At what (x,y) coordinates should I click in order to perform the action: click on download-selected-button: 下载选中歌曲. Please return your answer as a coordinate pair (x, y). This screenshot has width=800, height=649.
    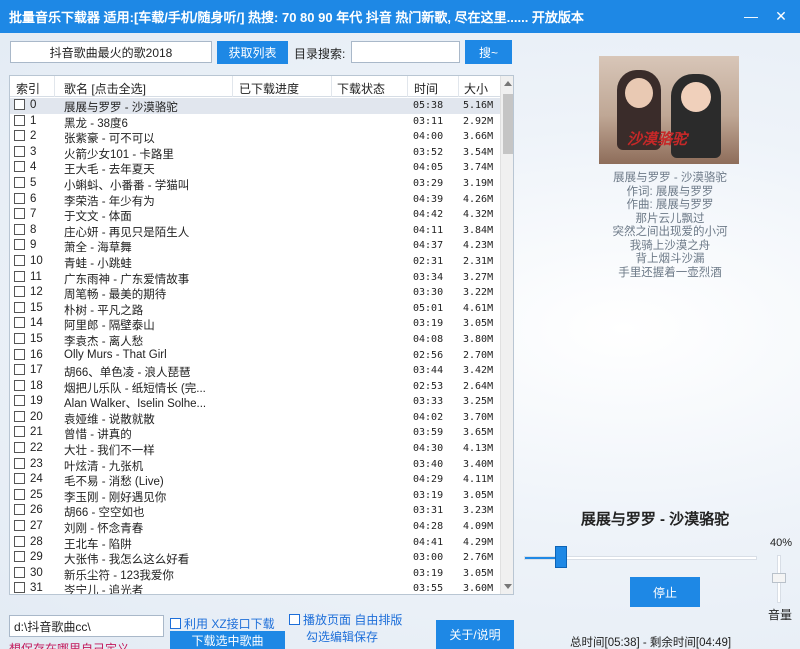
    Looking at the image, I should click on (227, 640).